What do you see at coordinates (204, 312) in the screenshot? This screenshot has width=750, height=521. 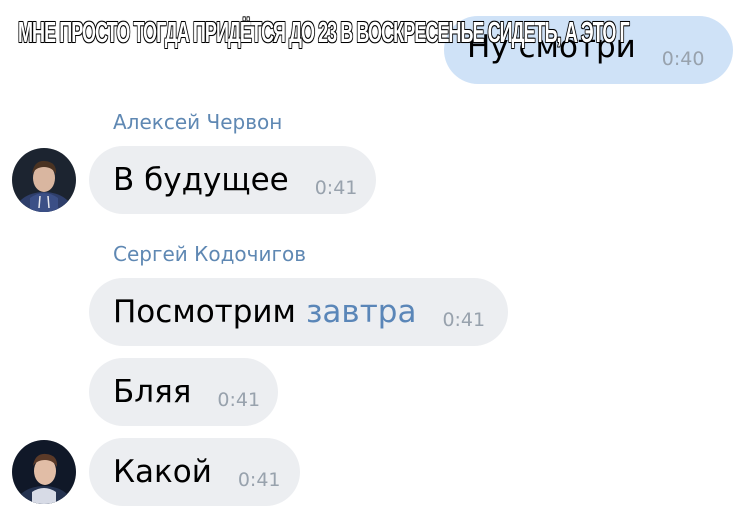 I see `message-text: Посмотрим` at bounding box center [204, 312].